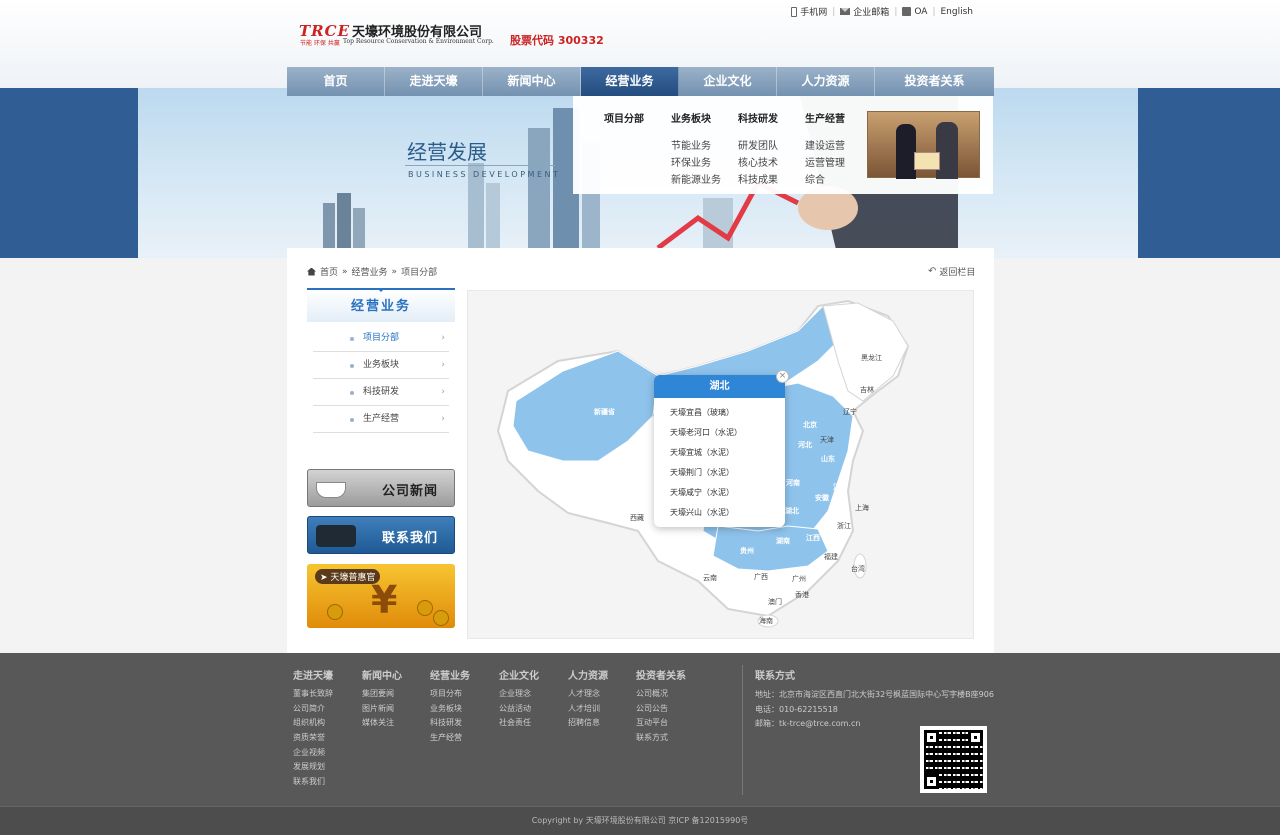 The width and height of the screenshot is (1280, 835). I want to click on dropdown-link: 科技成果, so click(758, 179).